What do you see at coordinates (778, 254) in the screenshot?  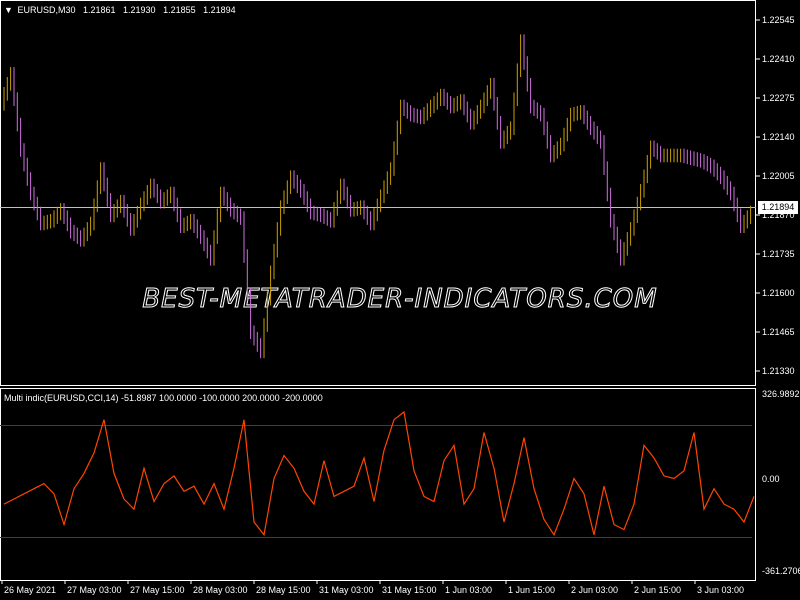 I see `price-tick-label: 1.21735` at bounding box center [778, 254].